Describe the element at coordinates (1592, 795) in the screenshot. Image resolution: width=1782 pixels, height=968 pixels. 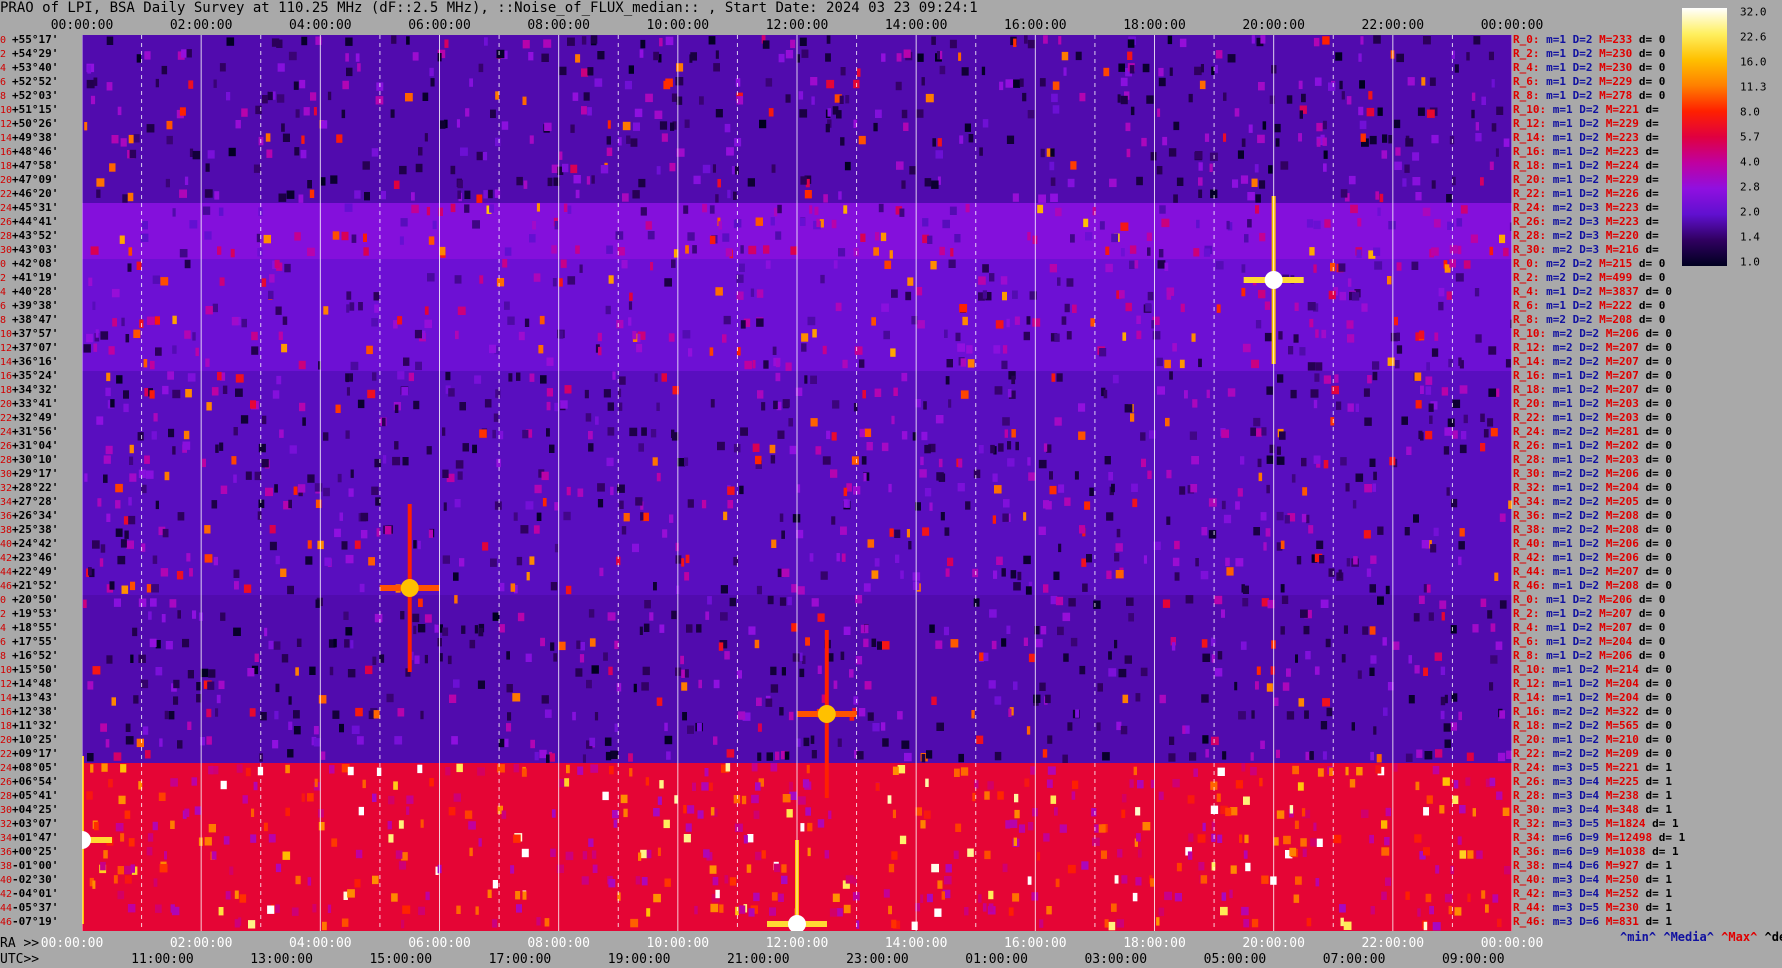
I see `stat-D: D=4` at that location.